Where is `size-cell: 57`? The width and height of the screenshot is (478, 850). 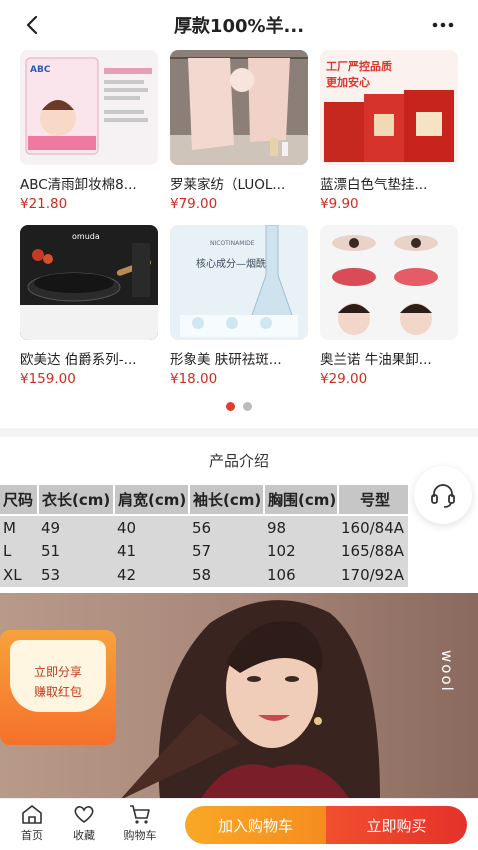
size-cell: 57 is located at coordinates (202, 551).